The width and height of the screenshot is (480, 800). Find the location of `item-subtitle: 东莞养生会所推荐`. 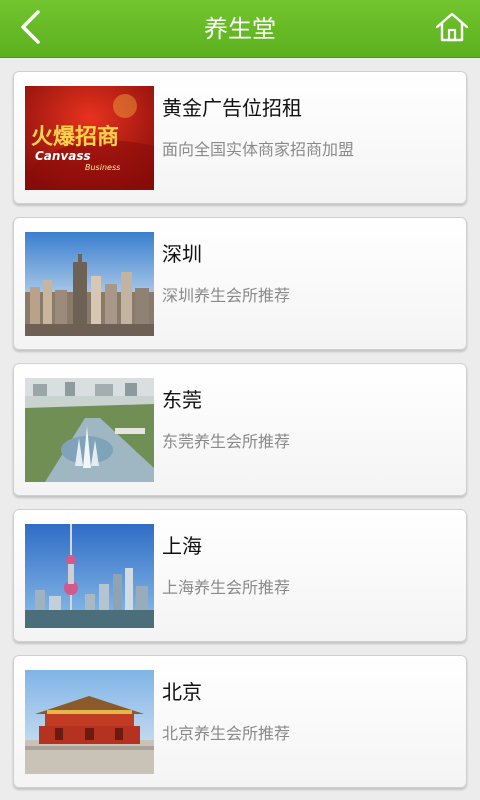

item-subtitle: 东莞养生会所推荐 is located at coordinates (226, 441).